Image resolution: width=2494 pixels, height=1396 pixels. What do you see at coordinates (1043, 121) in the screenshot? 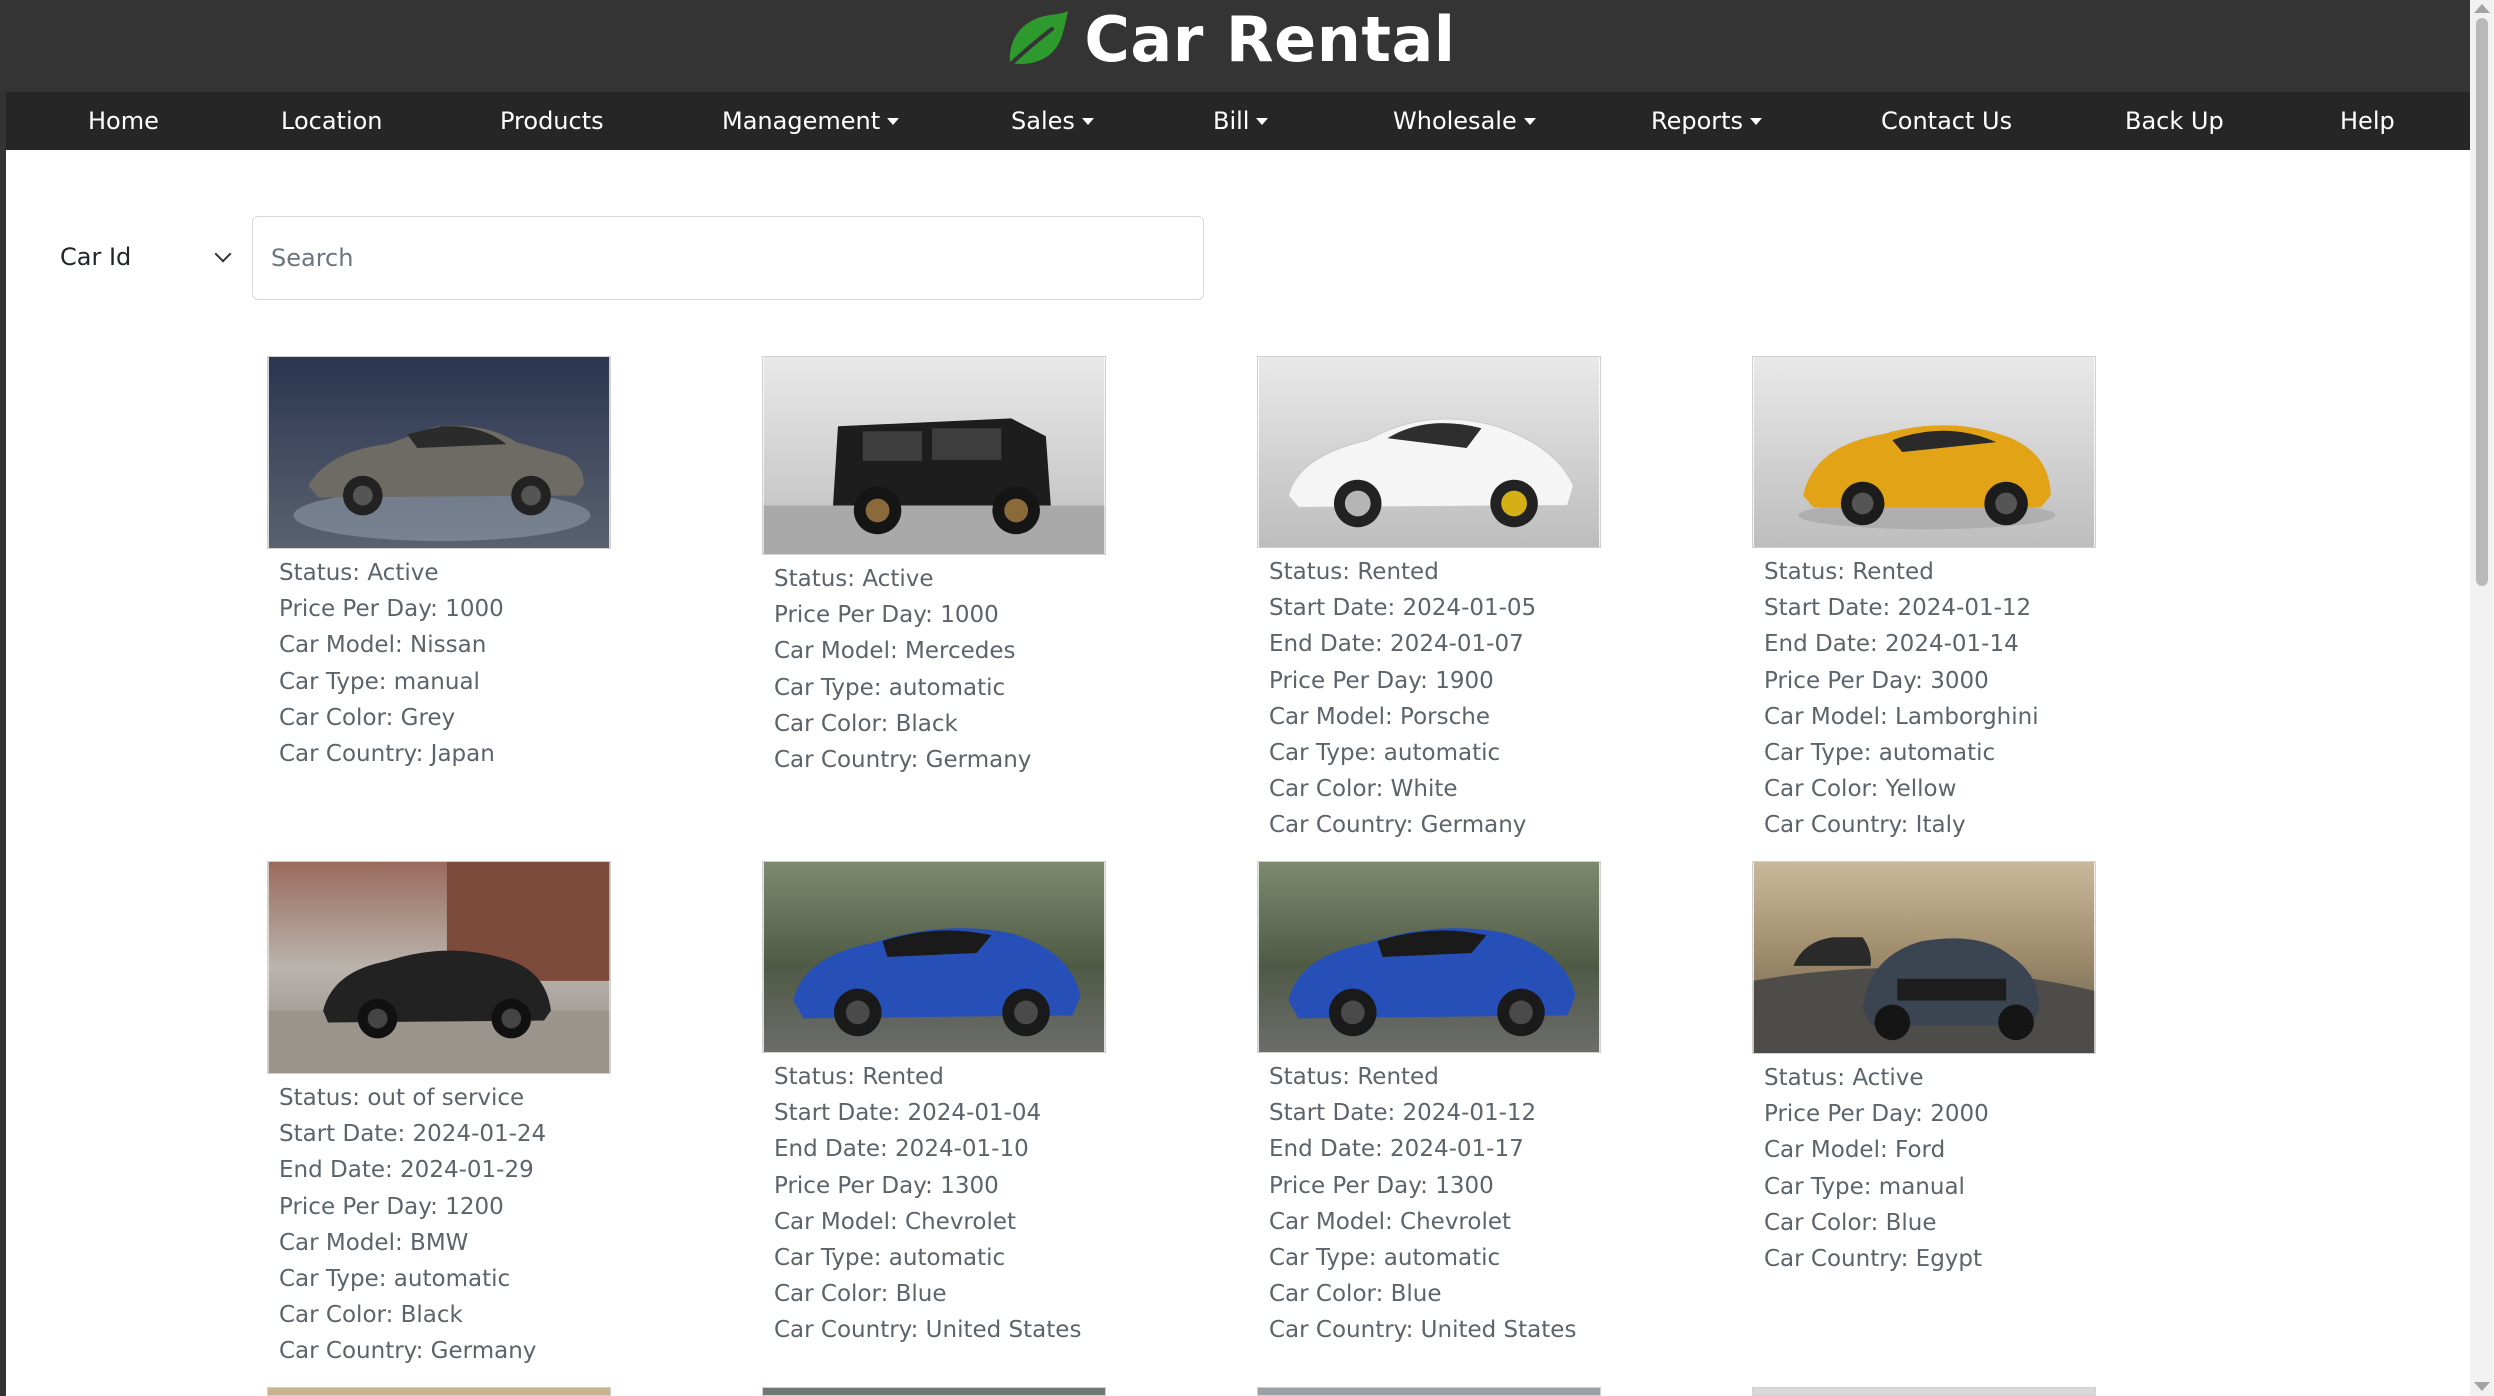
I see `nav-label: Sales` at bounding box center [1043, 121].